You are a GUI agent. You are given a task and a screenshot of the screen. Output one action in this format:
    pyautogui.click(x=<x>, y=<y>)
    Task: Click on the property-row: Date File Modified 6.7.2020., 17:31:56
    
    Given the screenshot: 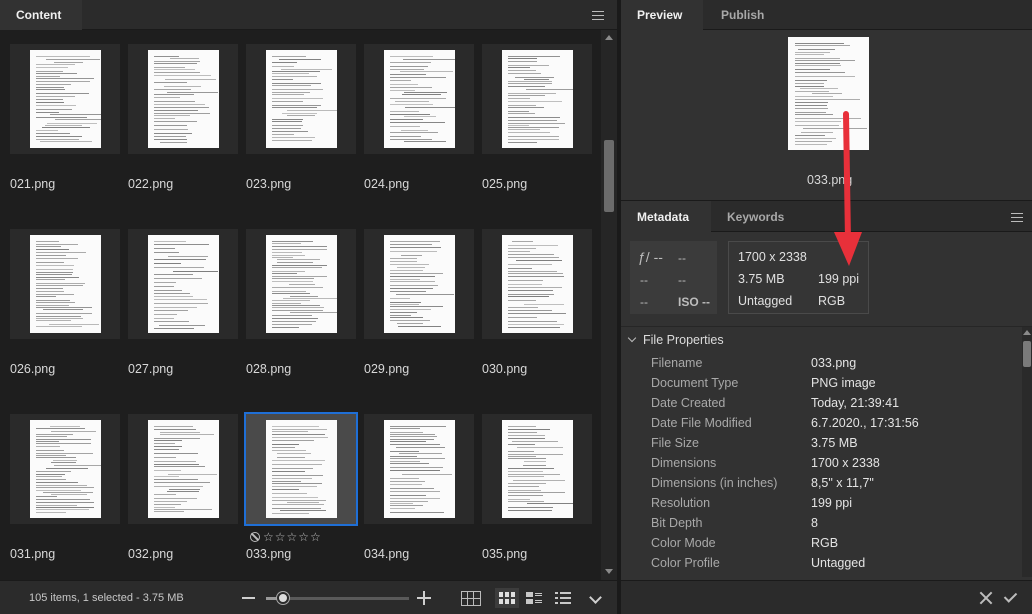 What is the action you would take?
    pyautogui.click(x=821, y=423)
    